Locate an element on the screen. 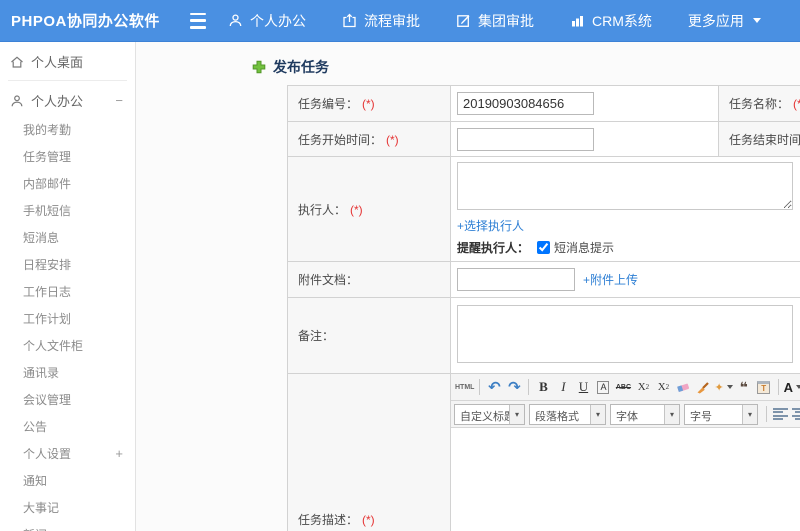 Image resolution: width=800 pixels, height=531 pixels. font-size-select: 字号 ▾ is located at coordinates (721, 414).